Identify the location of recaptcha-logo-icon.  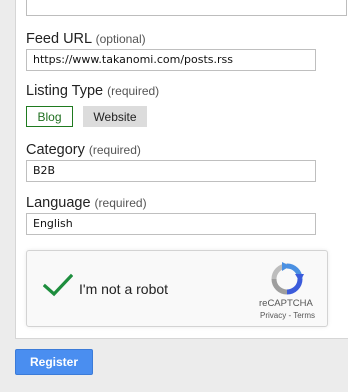
(287, 278).